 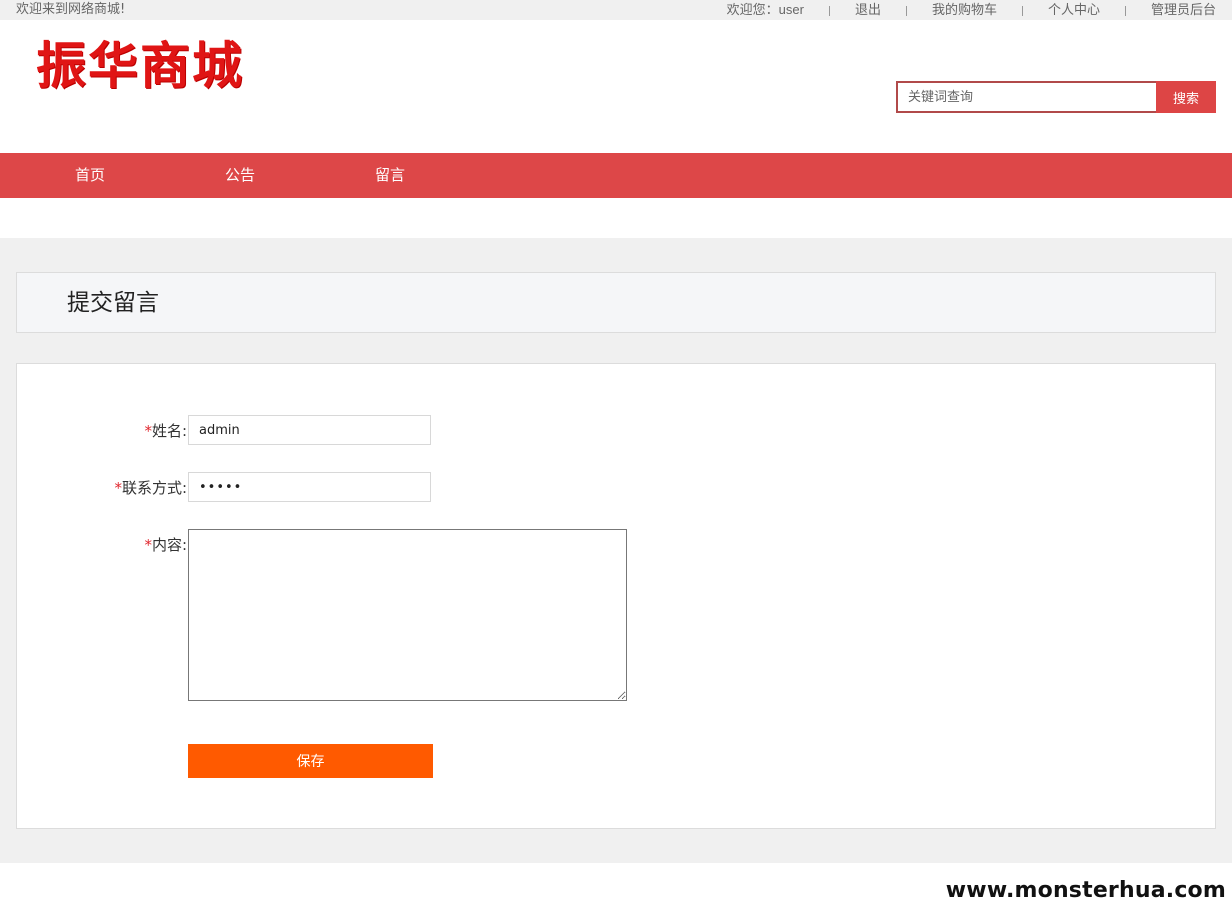 I want to click on page-title: 提交留言, so click(x=113, y=303).